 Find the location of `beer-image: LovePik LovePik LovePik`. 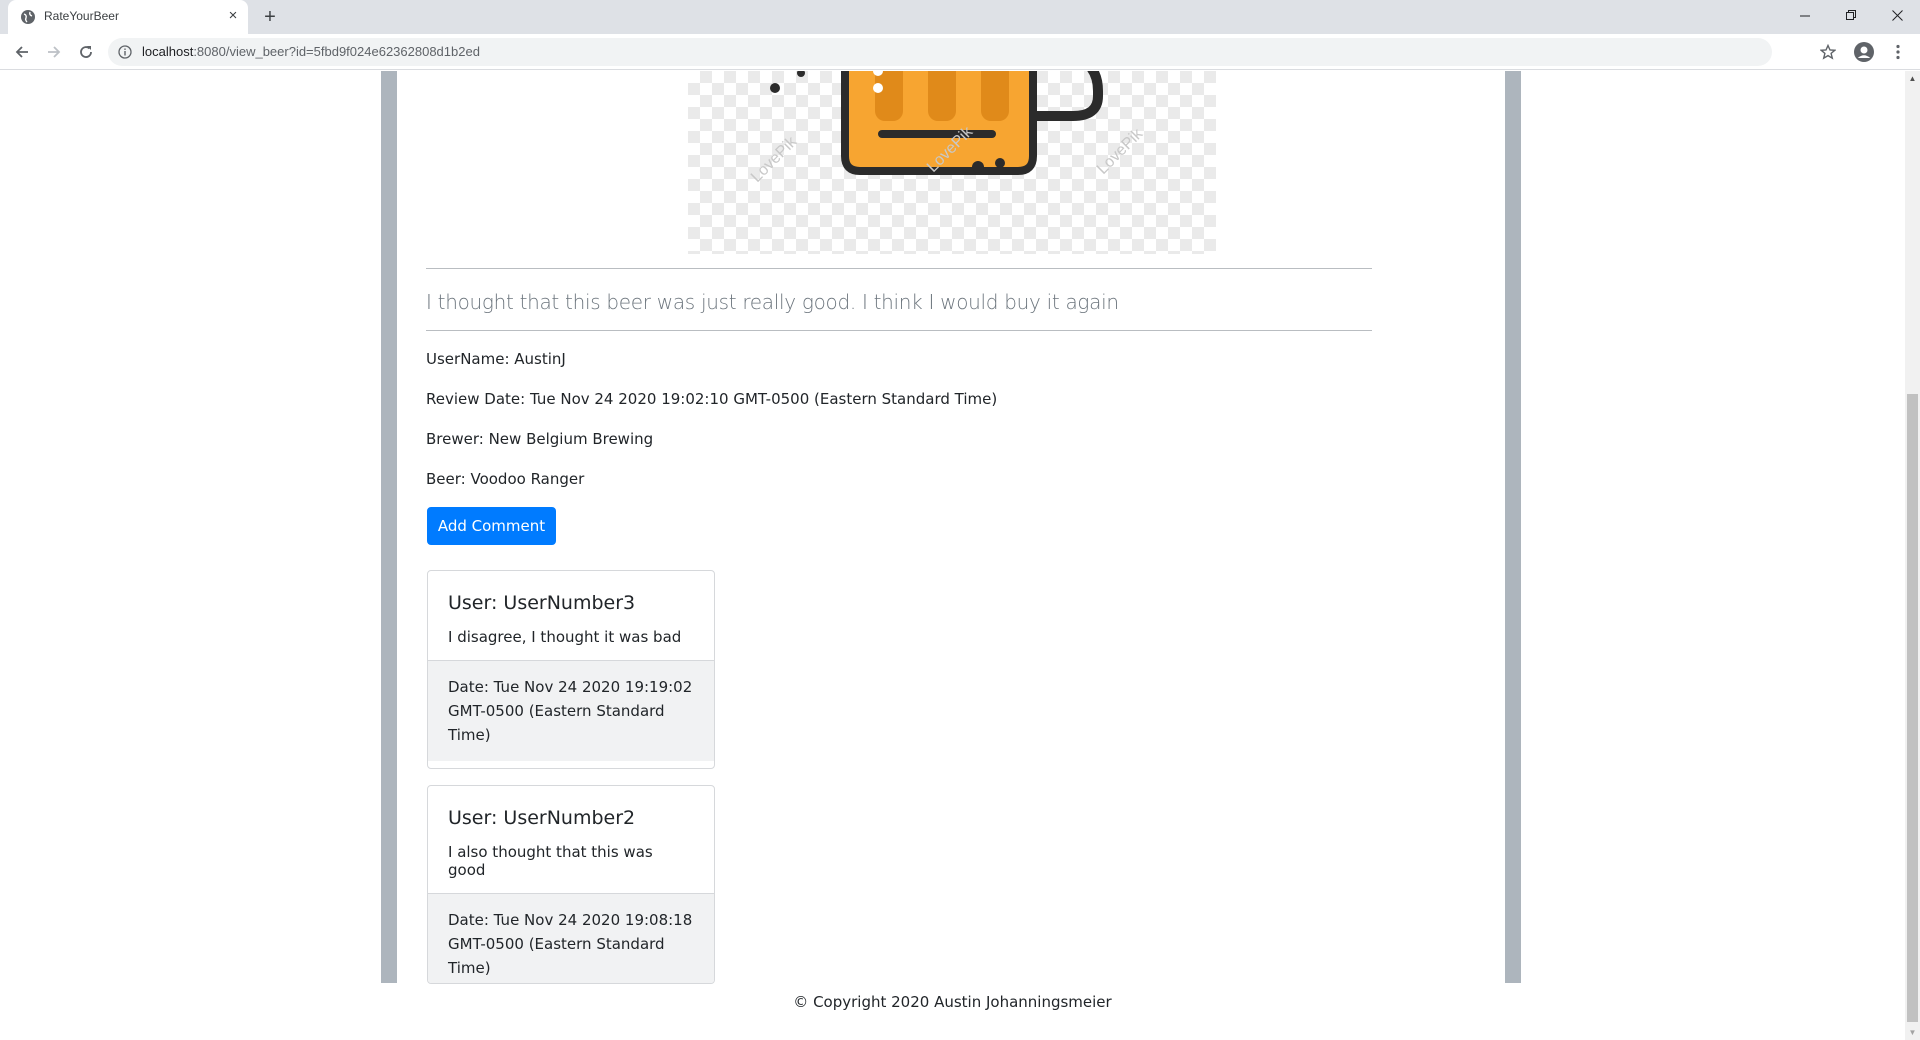

beer-image: LovePik LovePik LovePik is located at coordinates (952, 162).